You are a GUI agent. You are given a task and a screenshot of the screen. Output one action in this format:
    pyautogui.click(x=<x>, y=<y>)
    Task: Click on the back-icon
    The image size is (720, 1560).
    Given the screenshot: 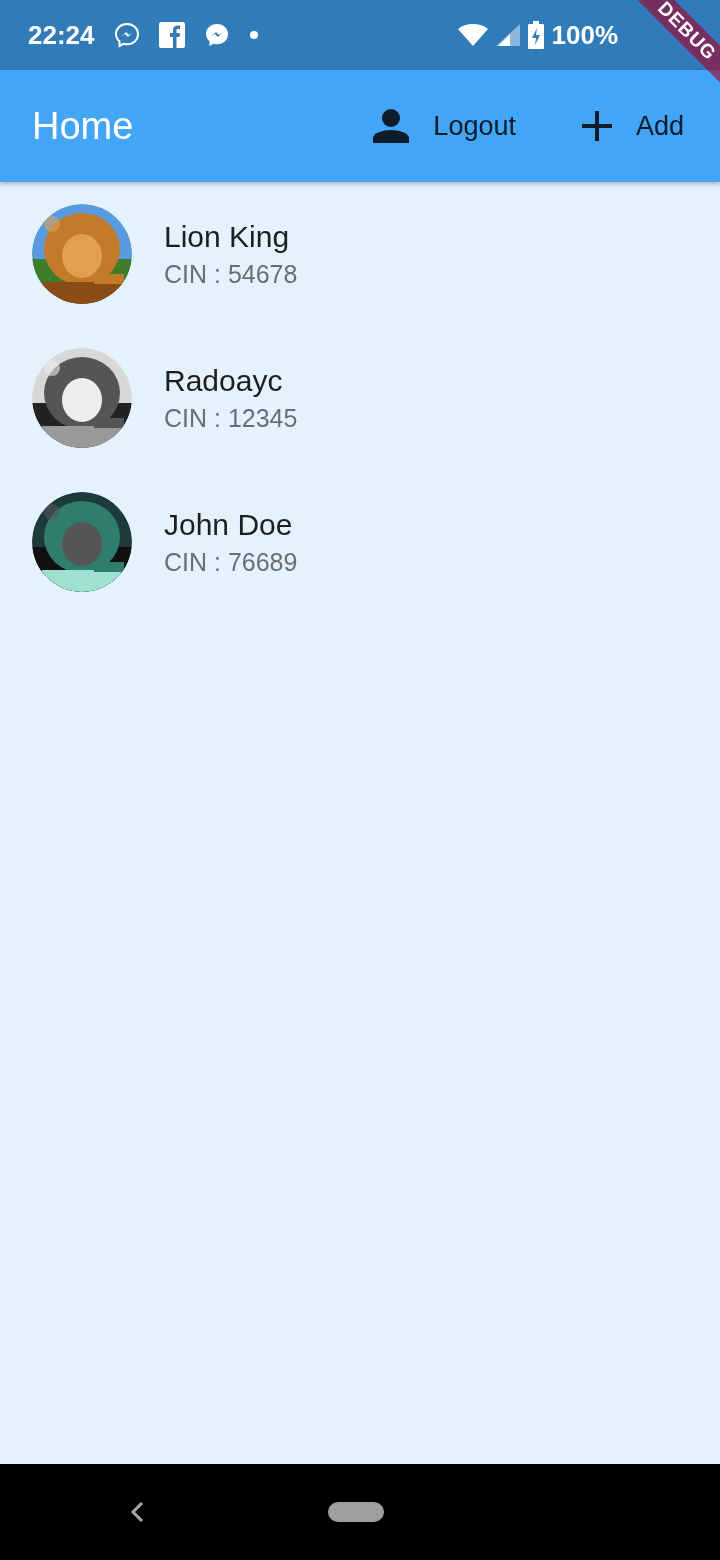 What is the action you would take?
    pyautogui.click(x=138, y=1512)
    